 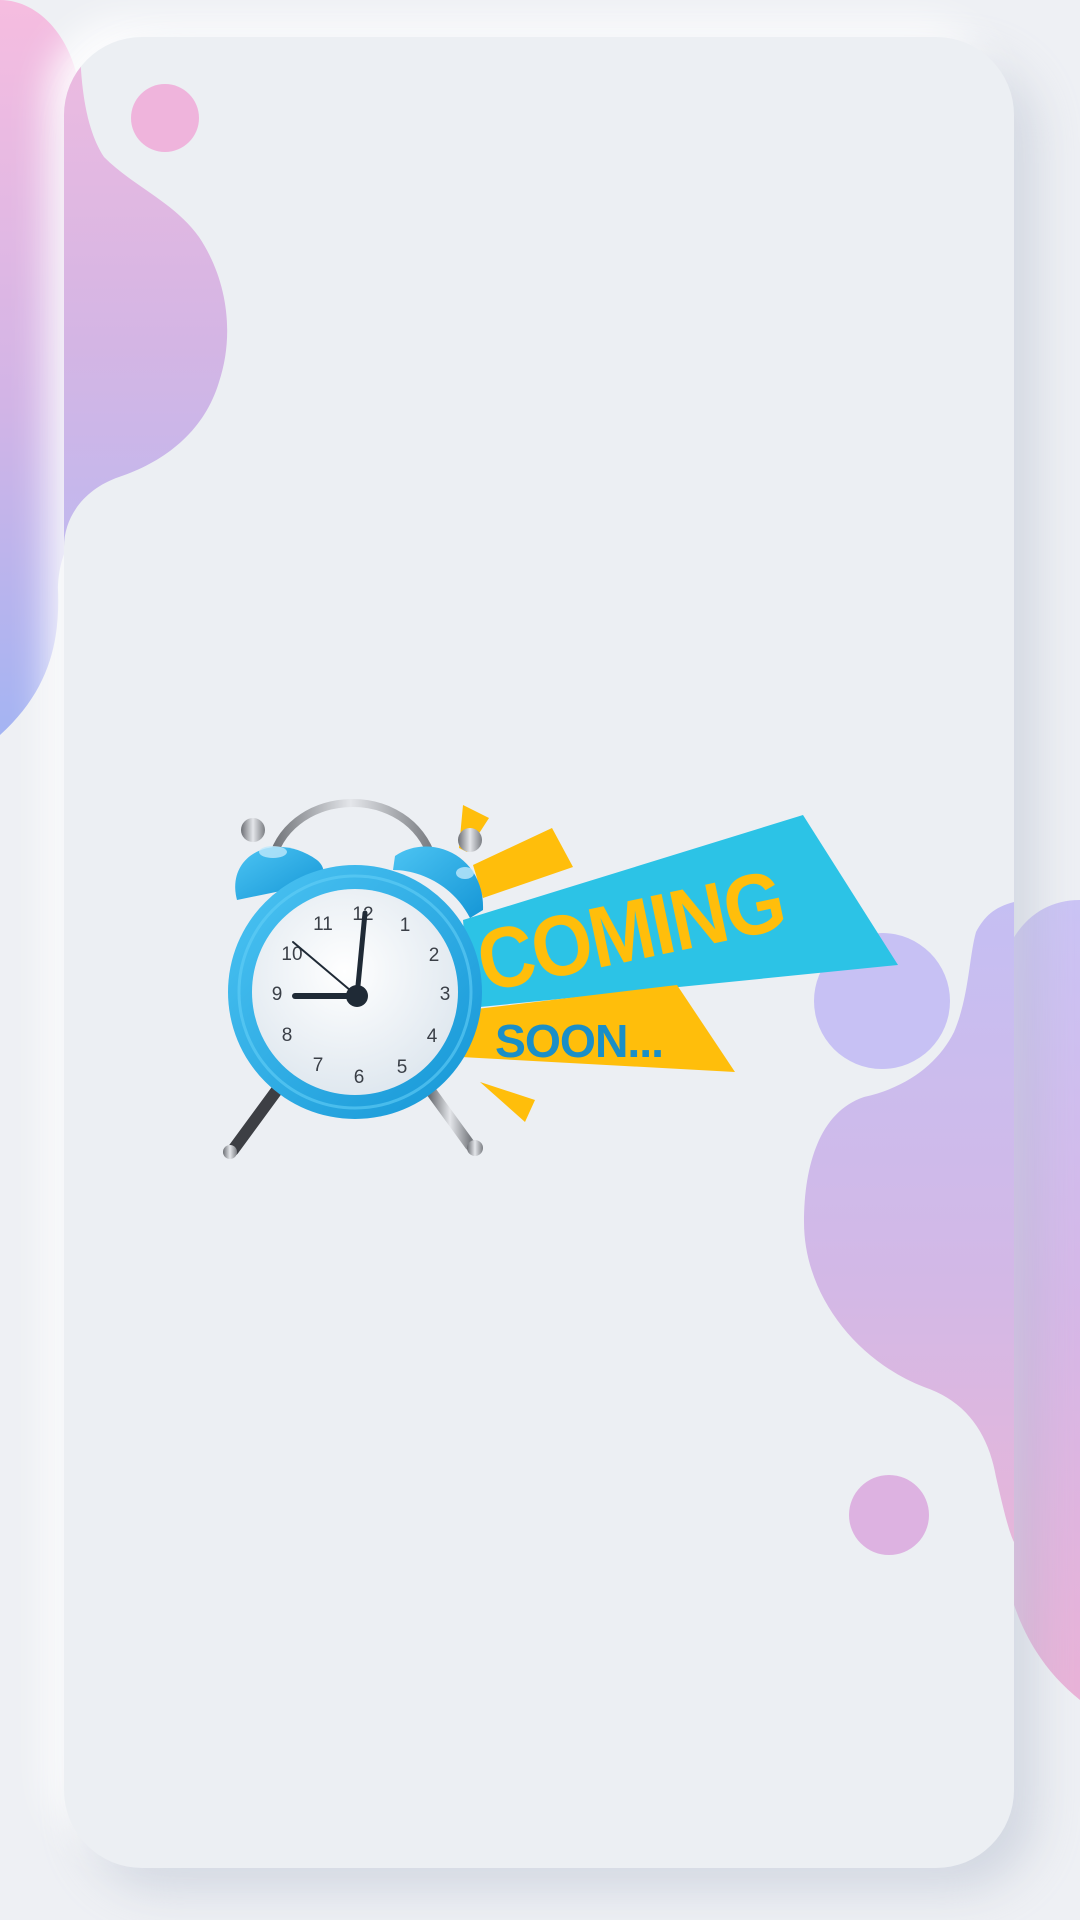 What do you see at coordinates (434, 955) in the screenshot?
I see `clock-number-2: 2` at bounding box center [434, 955].